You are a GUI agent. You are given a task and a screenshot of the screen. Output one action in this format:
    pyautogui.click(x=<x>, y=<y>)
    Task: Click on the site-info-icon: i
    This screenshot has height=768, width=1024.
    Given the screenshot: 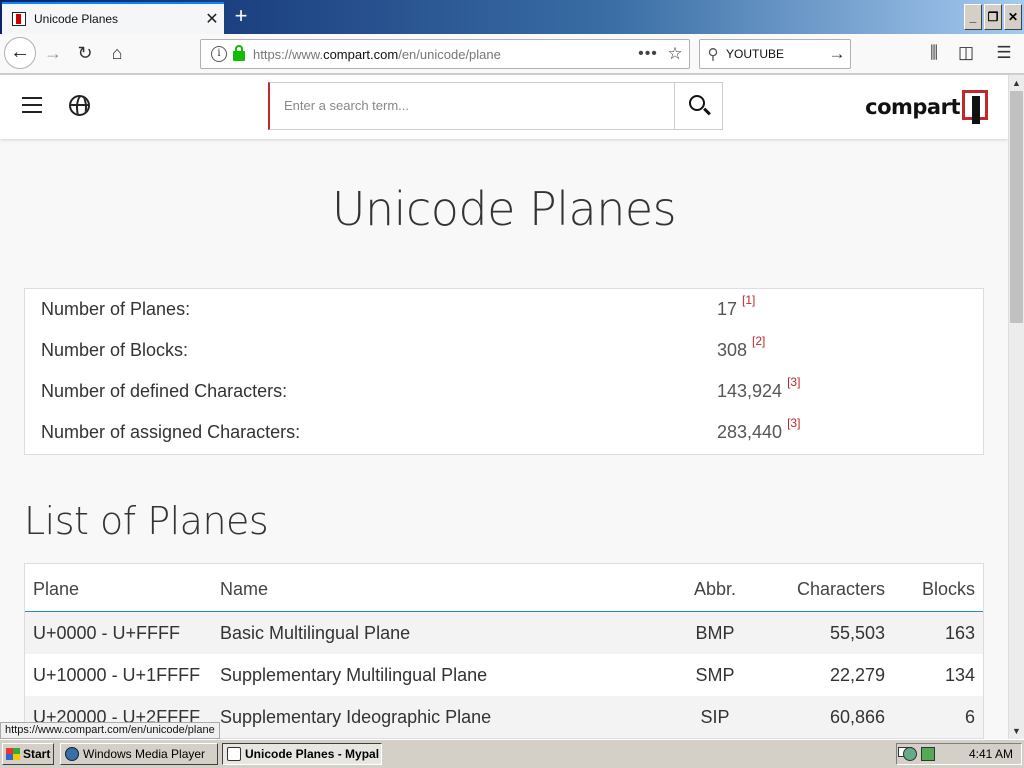 What is the action you would take?
    pyautogui.click(x=219, y=54)
    